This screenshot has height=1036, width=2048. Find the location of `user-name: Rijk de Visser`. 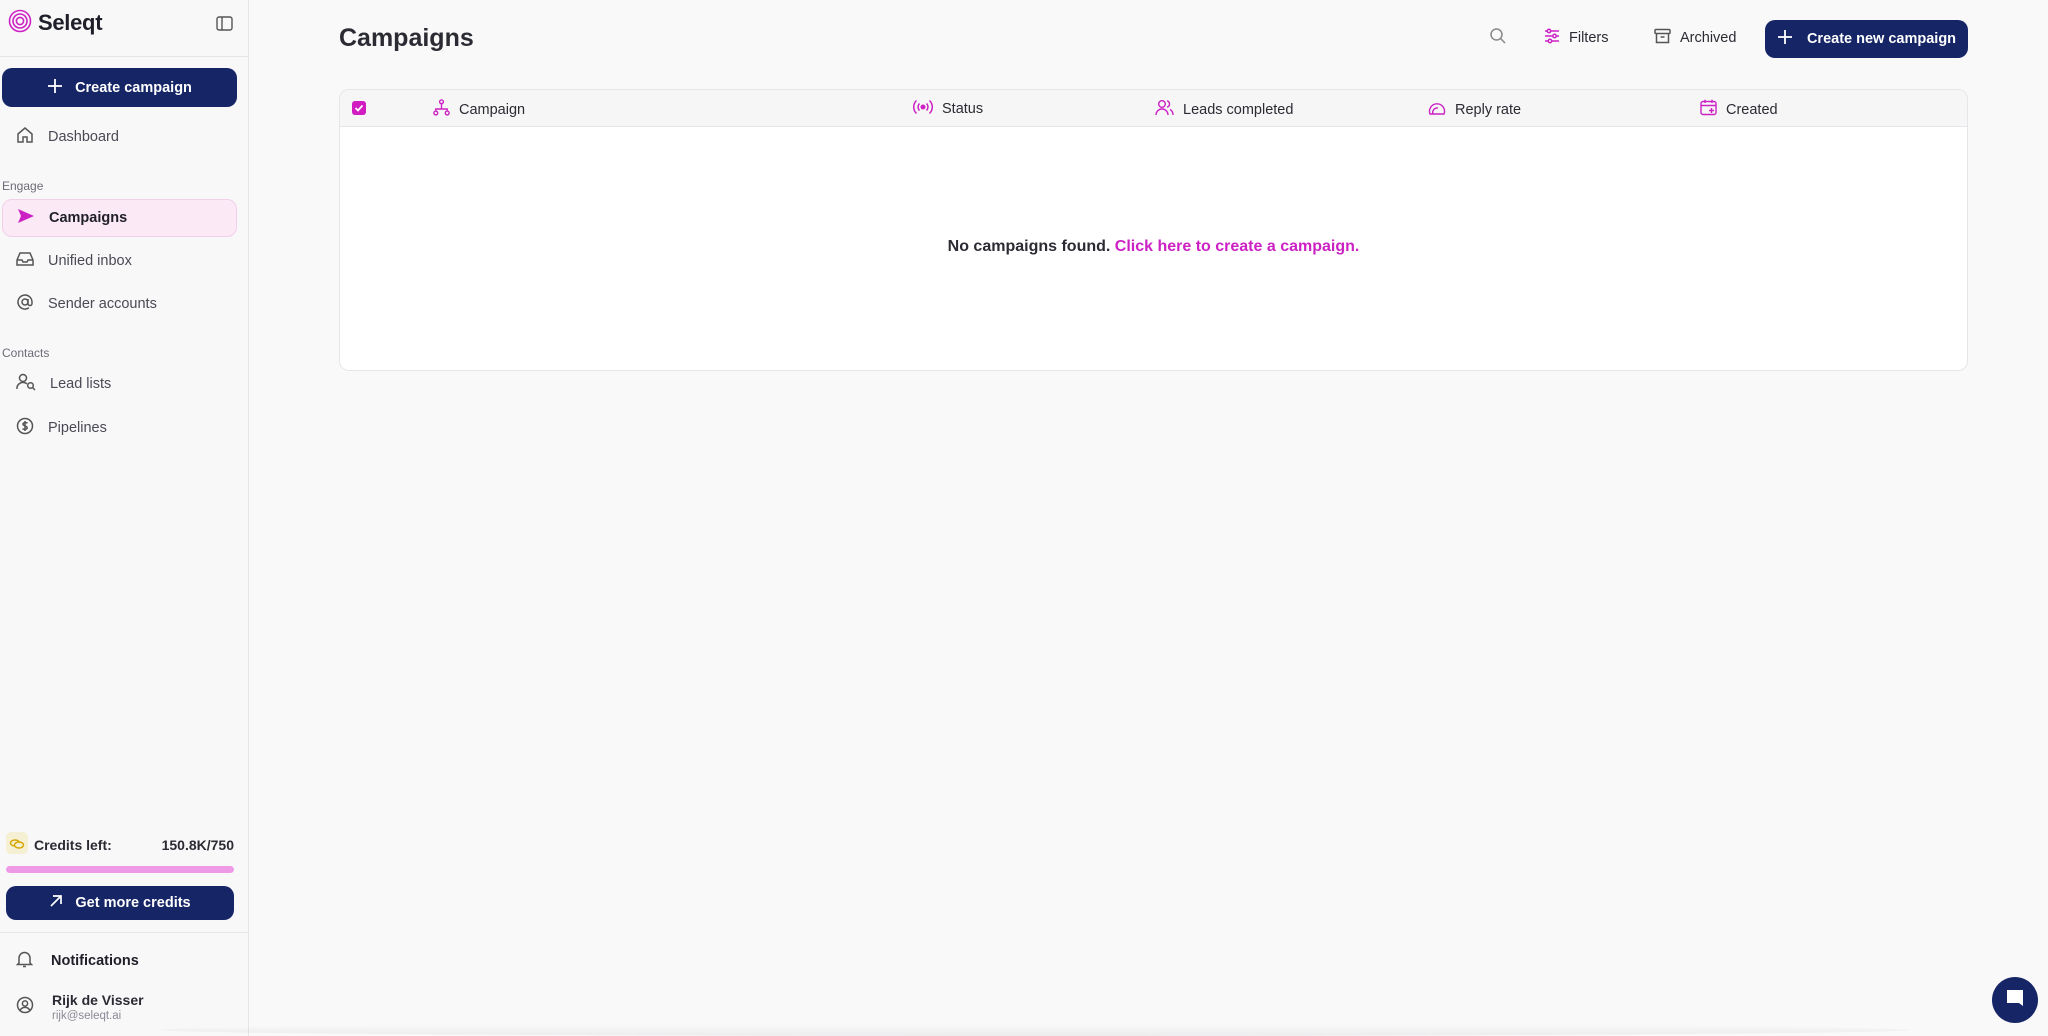

user-name: Rijk de Visser is located at coordinates (98, 1000).